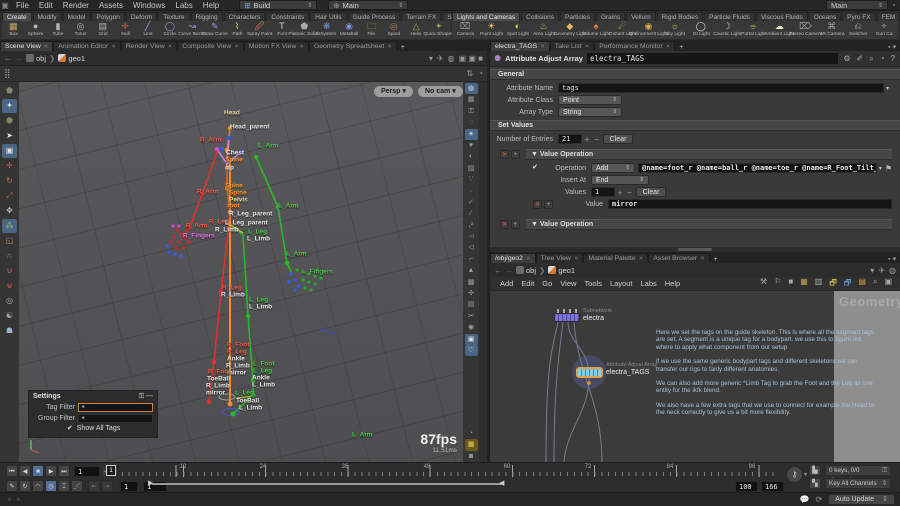 The image size is (900, 506). I want to click on node-electra-tags, so click(589, 372).